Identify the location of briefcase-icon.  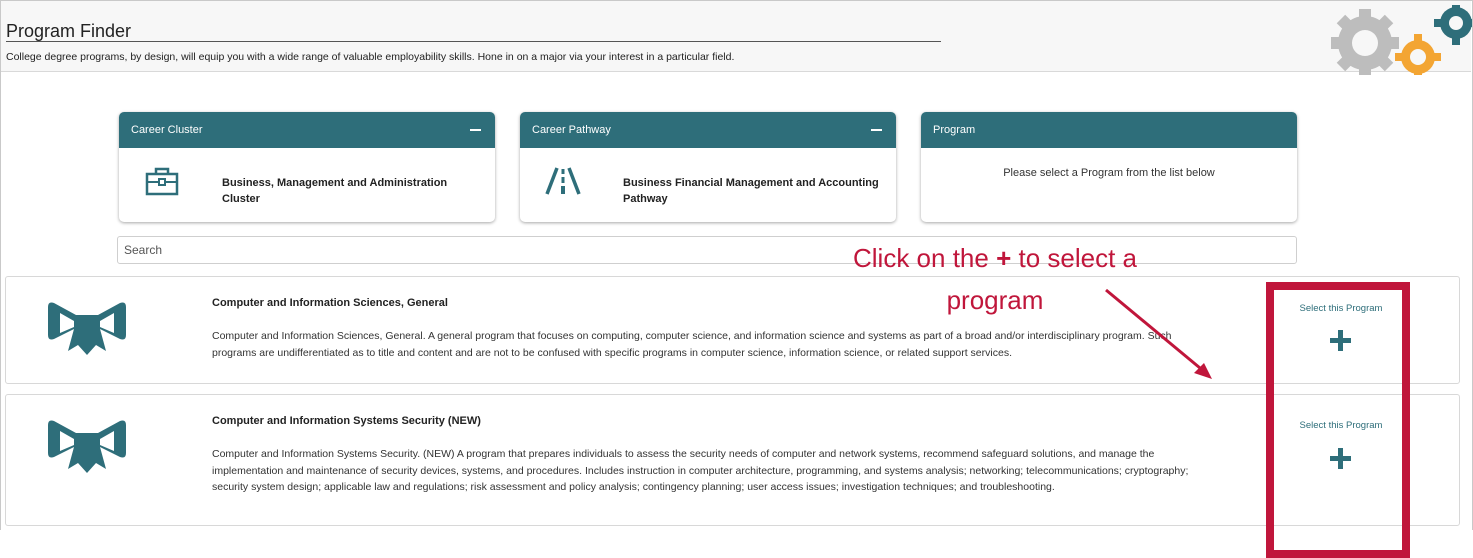
(162, 181).